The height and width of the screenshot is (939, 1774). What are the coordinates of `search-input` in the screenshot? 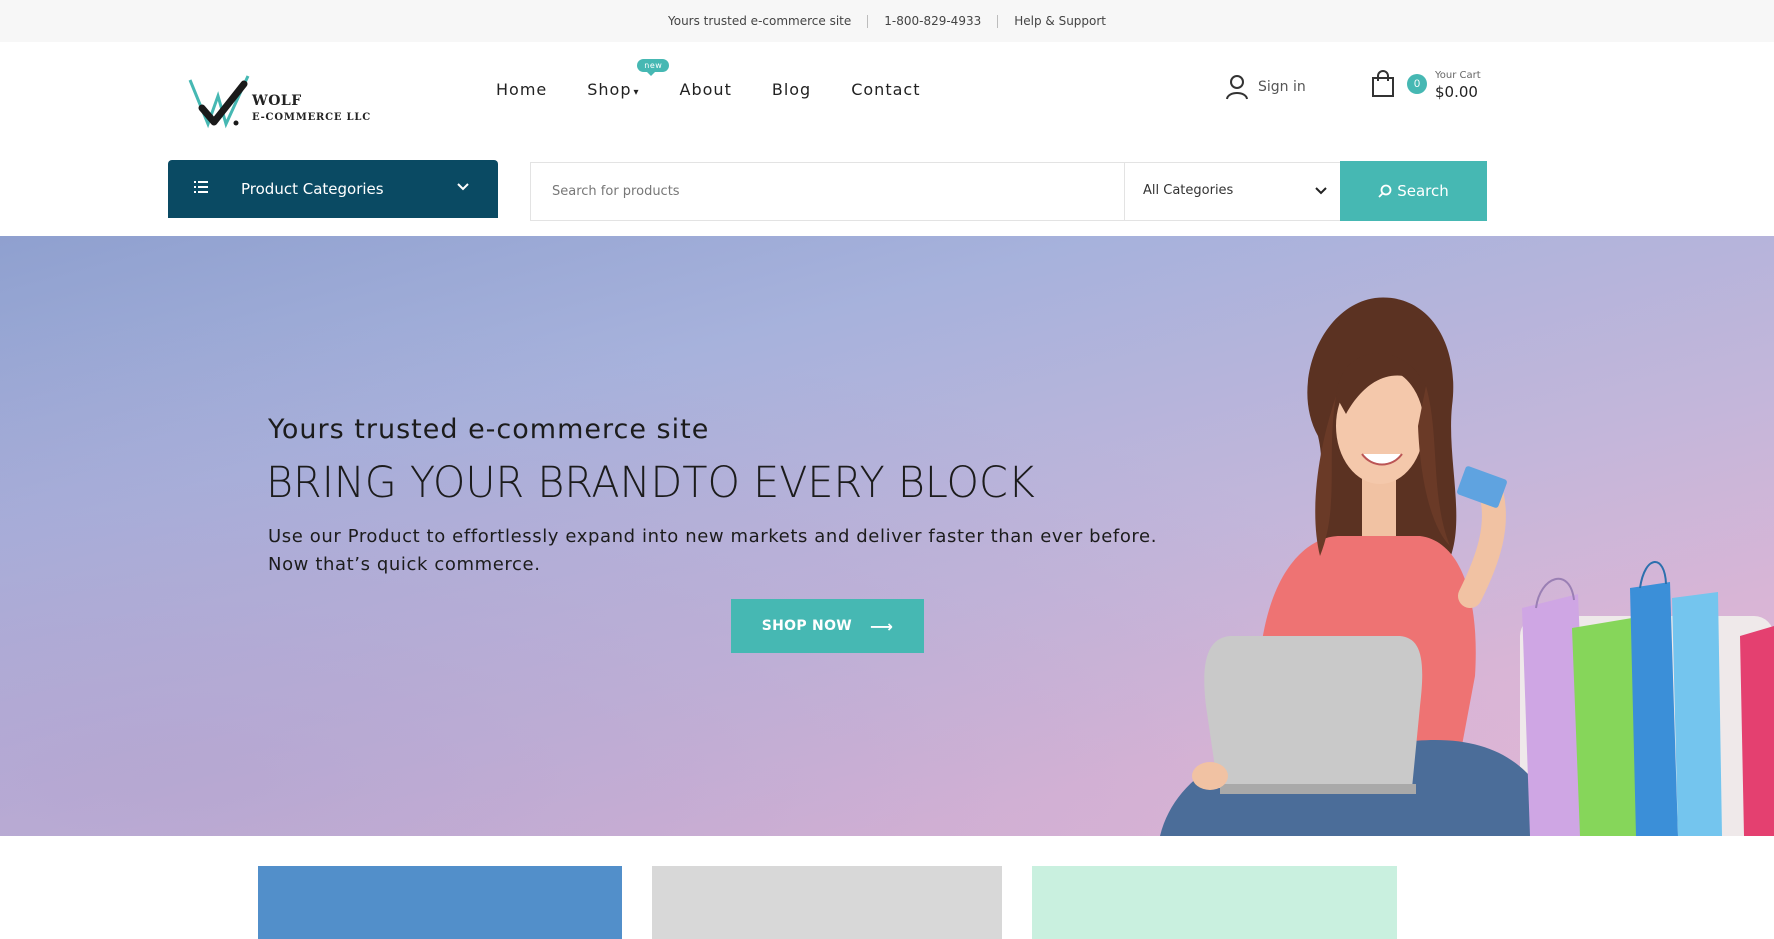 It's located at (827, 191).